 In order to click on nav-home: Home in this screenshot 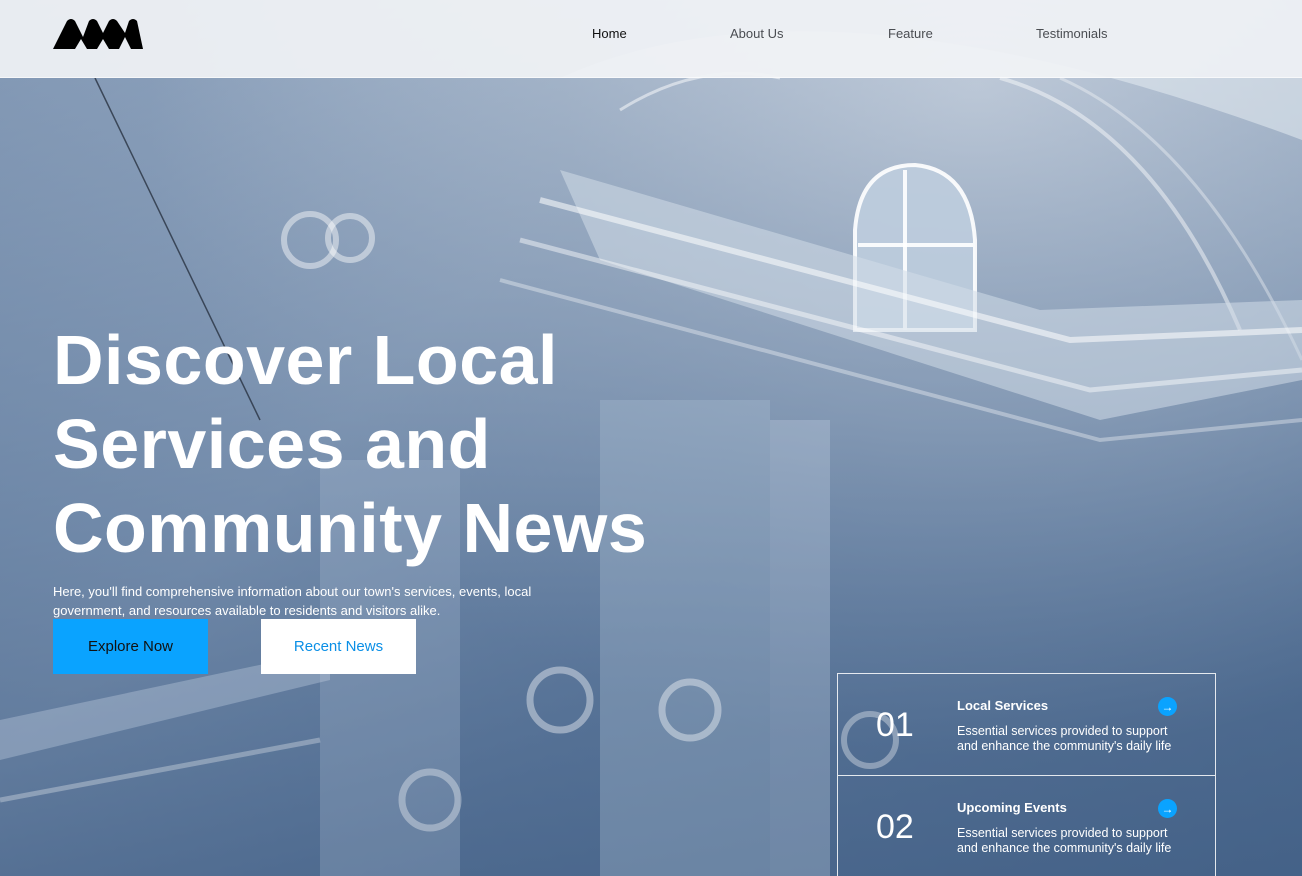, I will do `click(609, 33)`.